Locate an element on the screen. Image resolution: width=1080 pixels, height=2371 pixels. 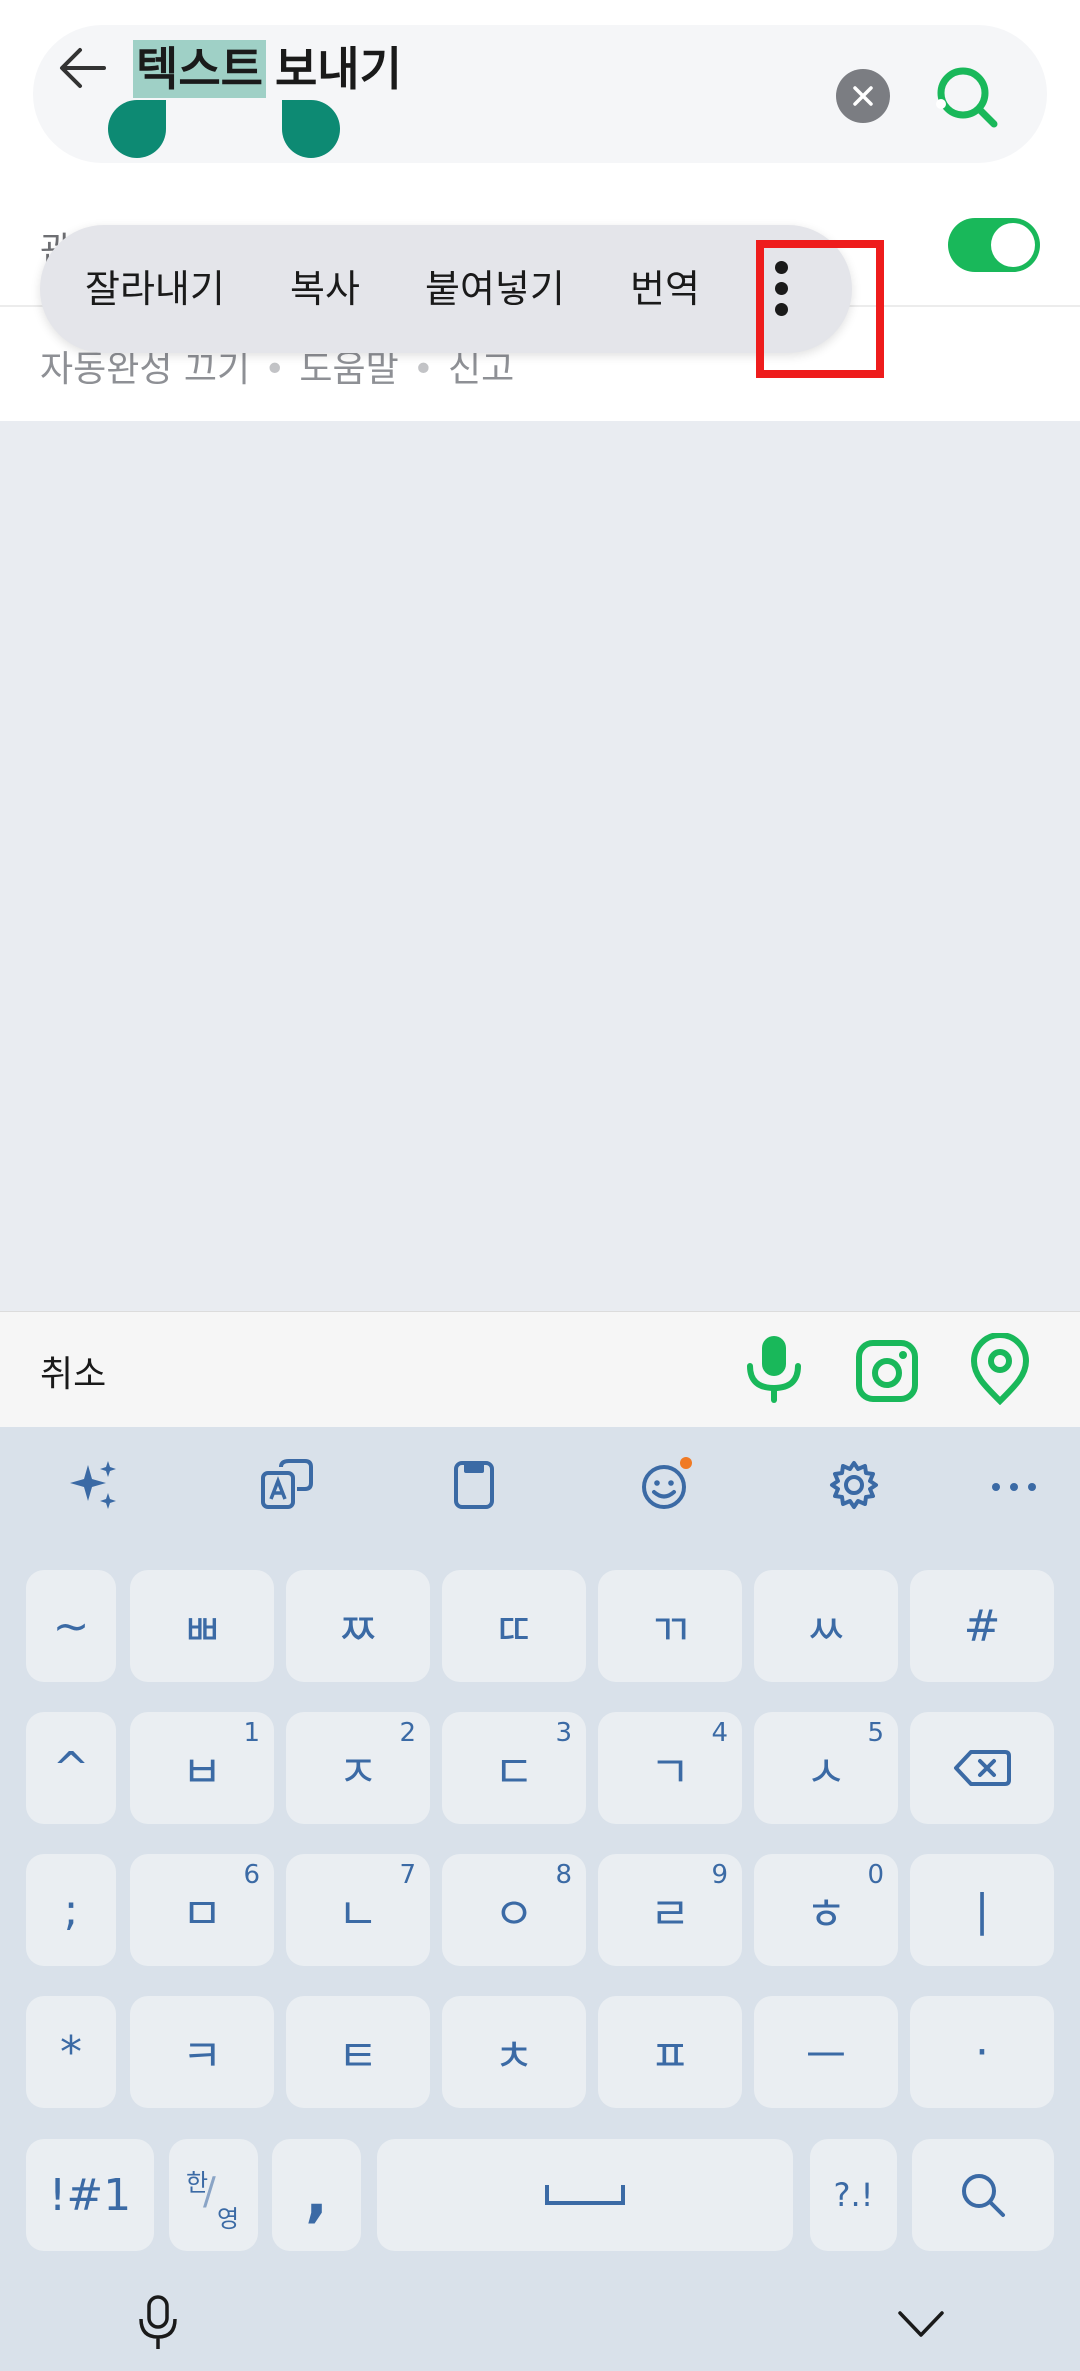
microphone-icon is located at coordinates (774, 1368).